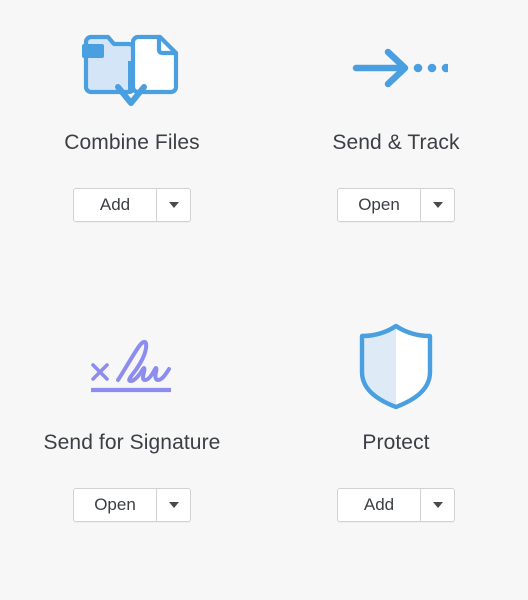 This screenshot has height=600, width=528. I want to click on send-and-track-dropdown-button, so click(438, 205).